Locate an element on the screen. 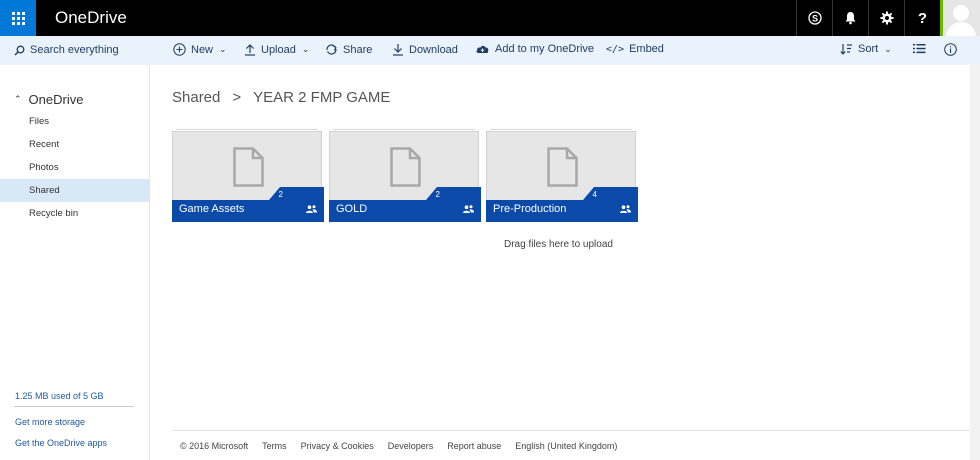  folder-name: Game Assets is located at coordinates (212, 209).